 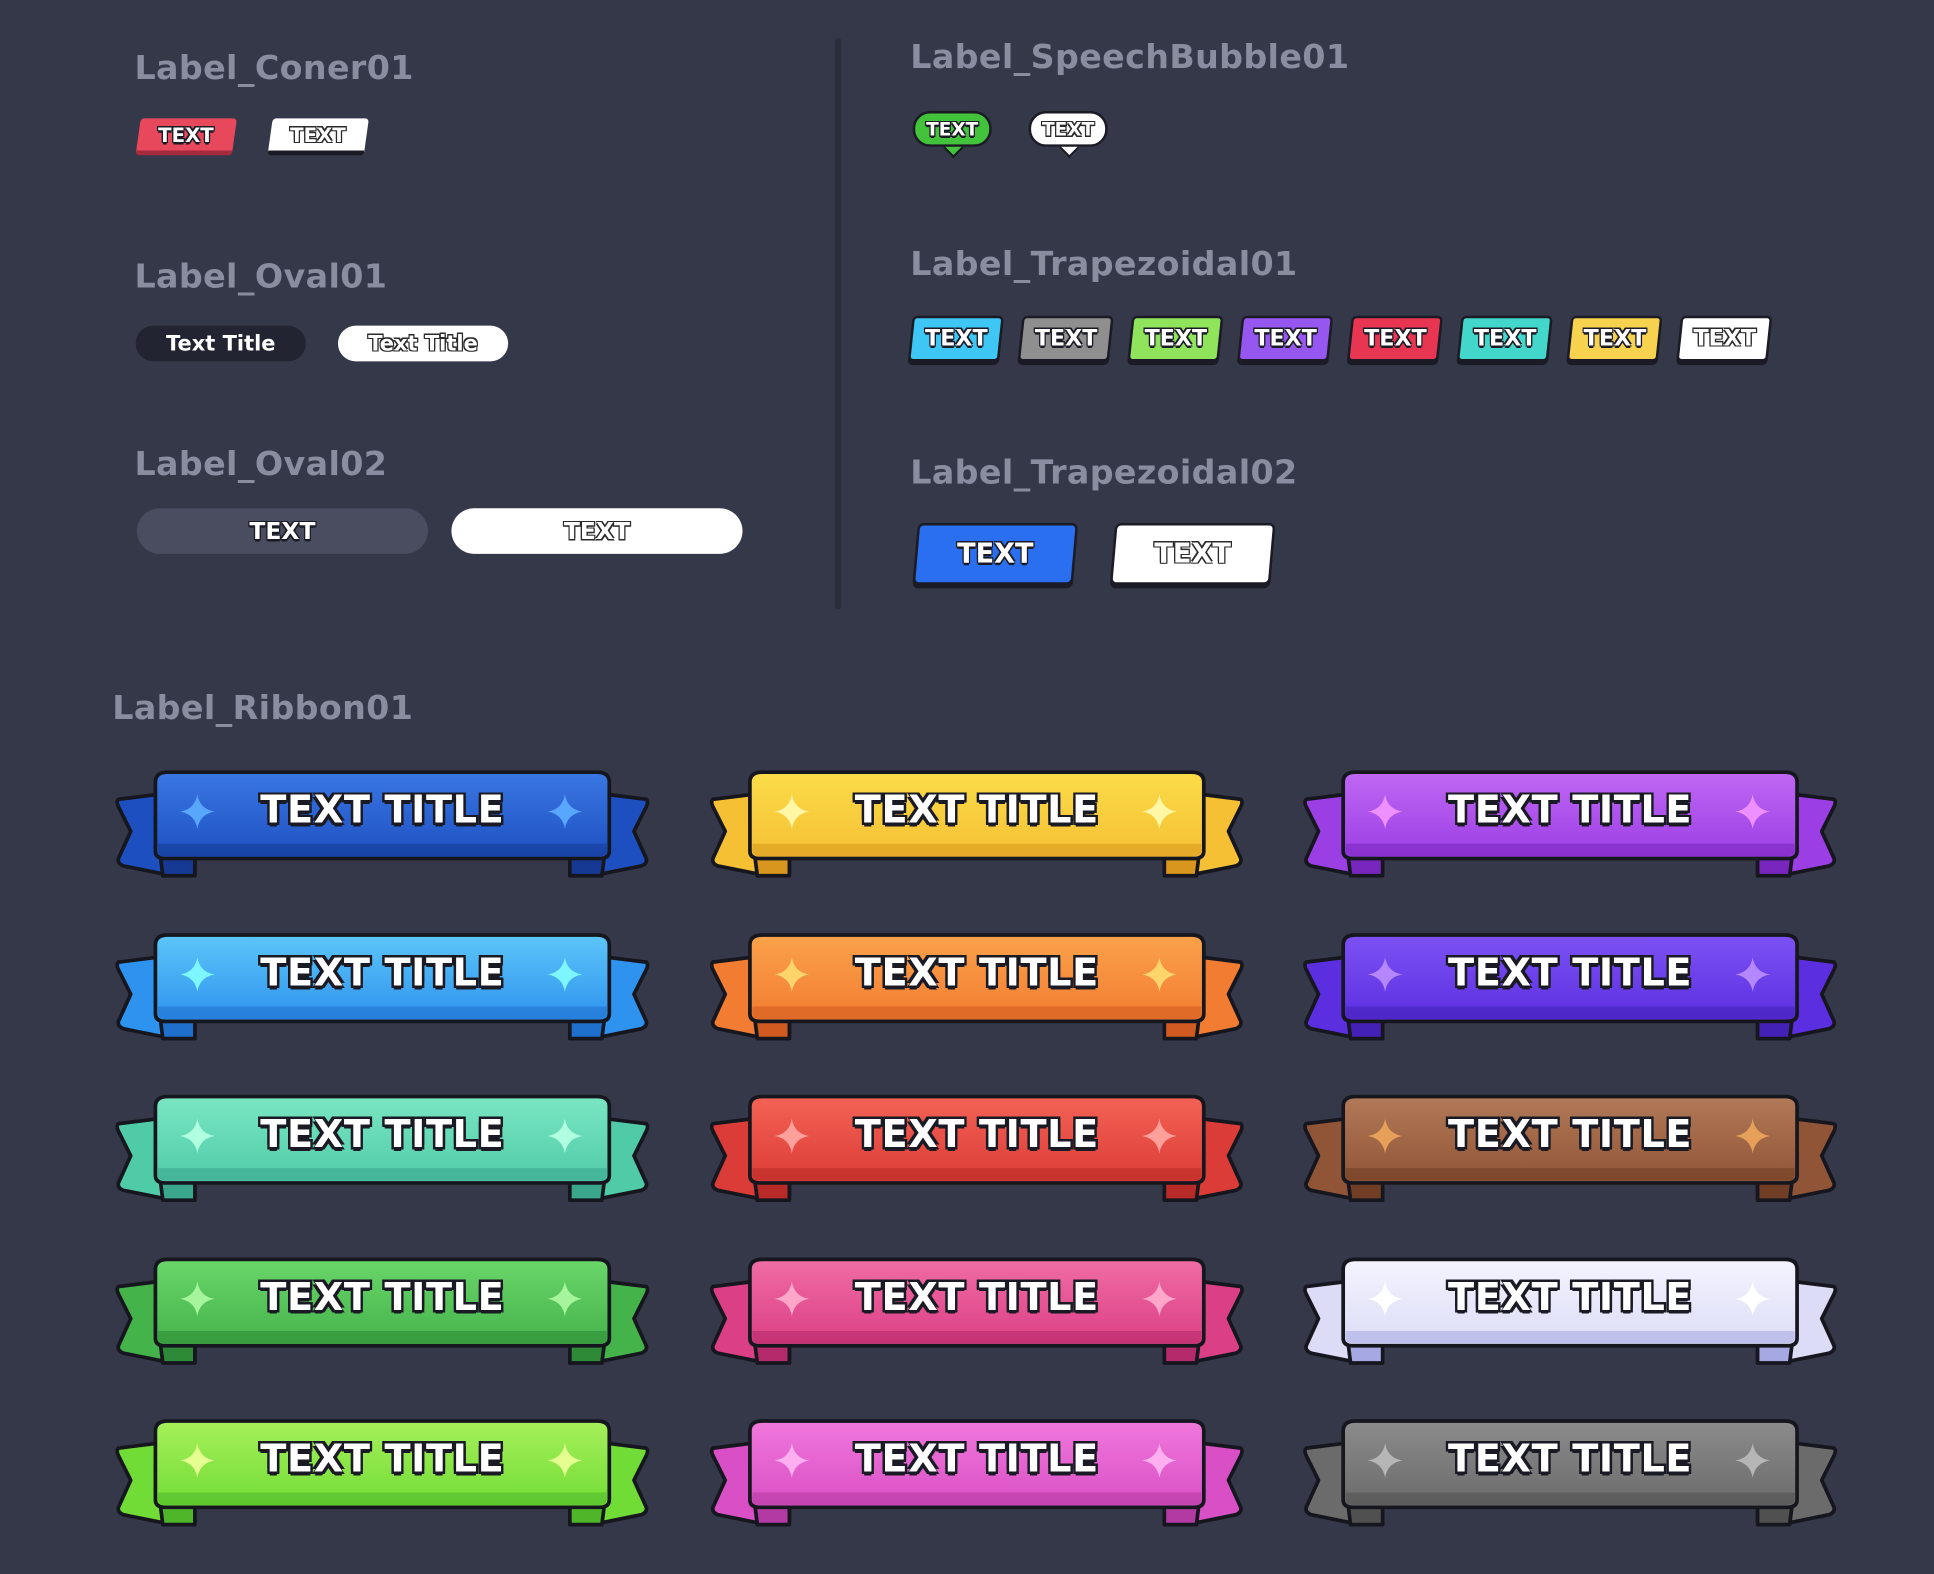 What do you see at coordinates (261, 277) in the screenshot?
I see `section-title-oval1: Label_Oval01` at bounding box center [261, 277].